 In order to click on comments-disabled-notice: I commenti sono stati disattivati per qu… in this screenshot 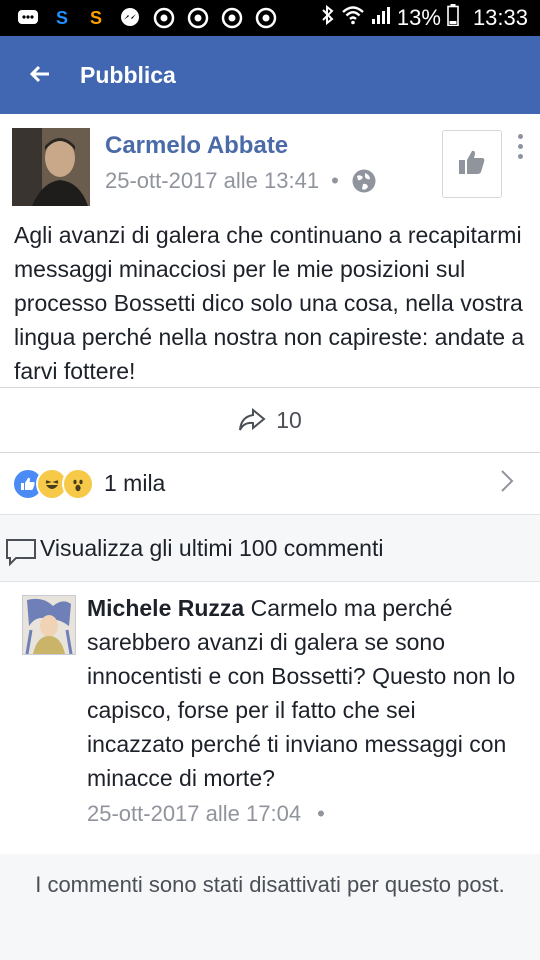, I will do `click(270, 907)`.